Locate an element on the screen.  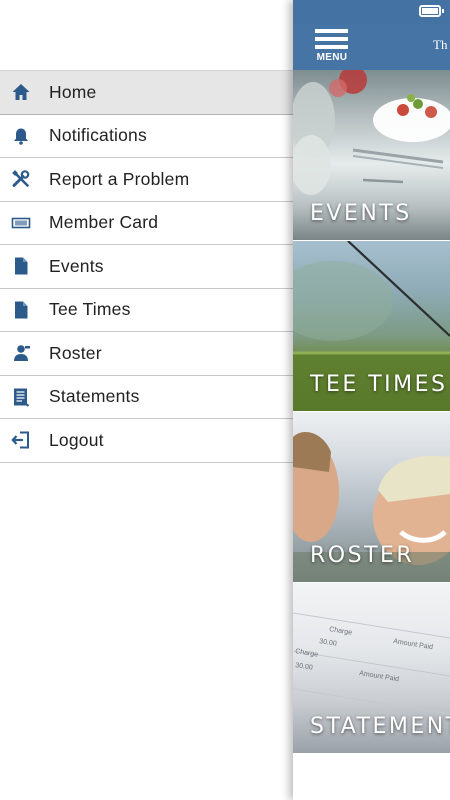
drawer-item-label: Events is located at coordinates (76, 265).